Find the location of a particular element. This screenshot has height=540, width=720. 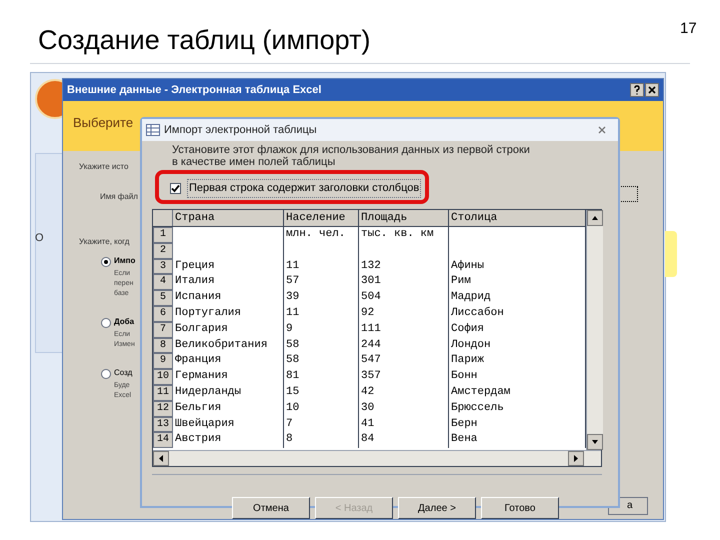

option-label: Импо is located at coordinates (125, 261).